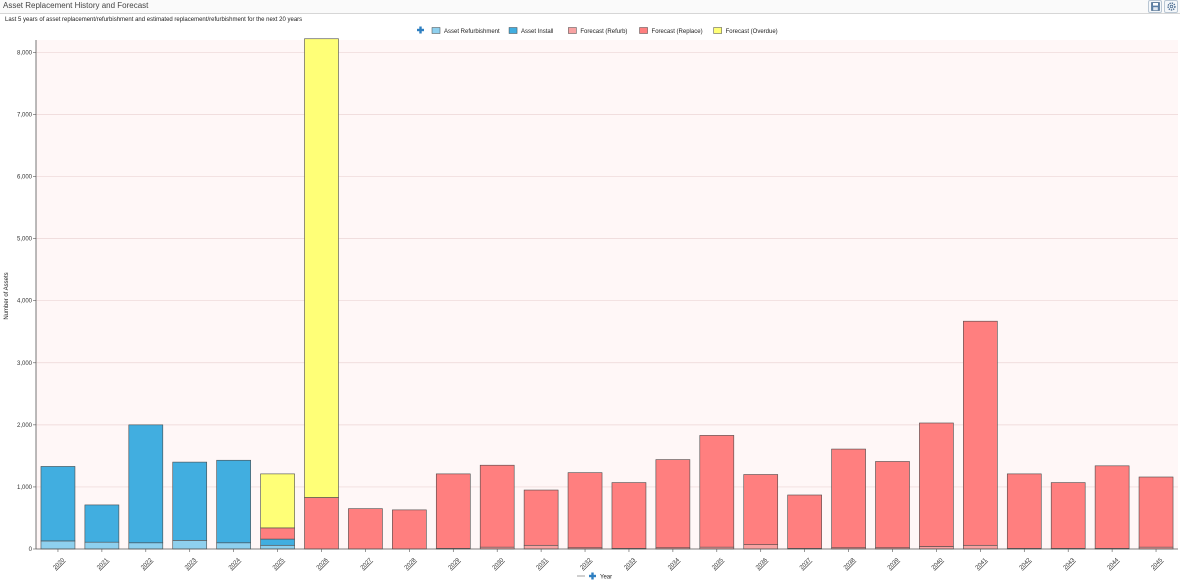  I want to click on legend-label: Forecast (Refurb), so click(603, 32).